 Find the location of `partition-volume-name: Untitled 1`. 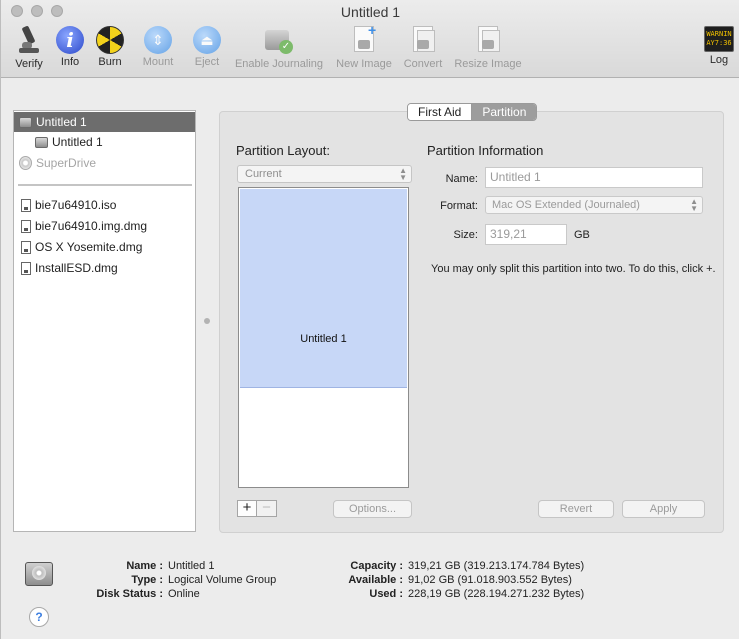

partition-volume-name: Untitled 1 is located at coordinates (323, 339).